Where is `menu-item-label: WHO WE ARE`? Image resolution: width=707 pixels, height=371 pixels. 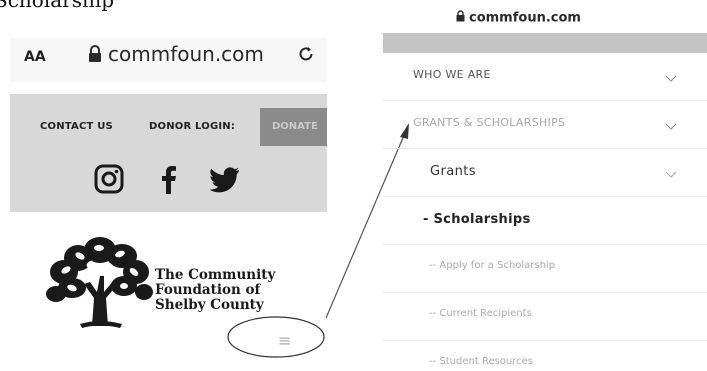 menu-item-label: WHO WE ARE is located at coordinates (452, 74).